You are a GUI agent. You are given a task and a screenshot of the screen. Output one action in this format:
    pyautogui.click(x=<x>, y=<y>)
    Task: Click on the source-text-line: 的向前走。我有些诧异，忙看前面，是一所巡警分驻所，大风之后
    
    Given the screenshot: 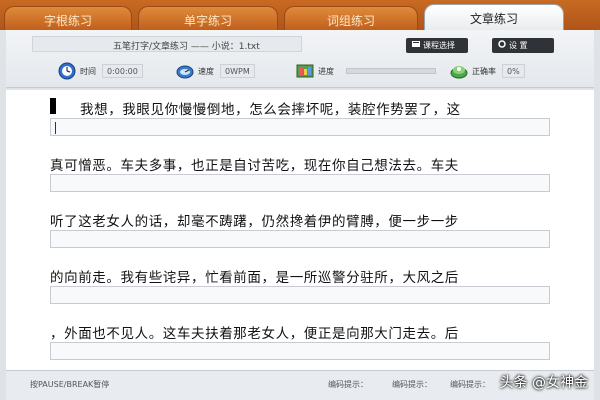 What is the action you would take?
    pyautogui.click(x=254, y=278)
    